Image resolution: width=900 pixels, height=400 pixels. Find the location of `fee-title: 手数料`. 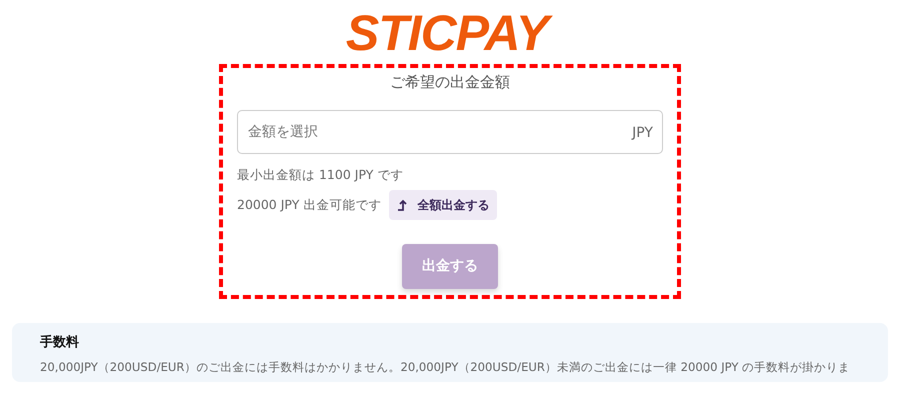

fee-title: 手数料 is located at coordinates (60, 343).